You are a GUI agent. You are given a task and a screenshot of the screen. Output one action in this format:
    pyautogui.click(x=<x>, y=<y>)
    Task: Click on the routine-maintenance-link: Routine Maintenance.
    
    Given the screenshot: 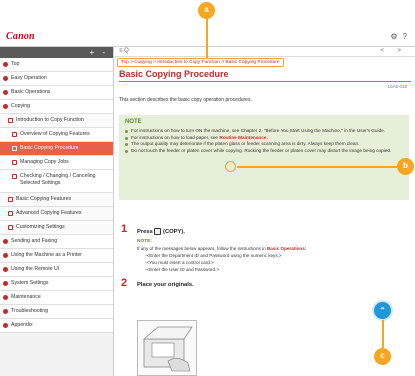 What is the action you would take?
    pyautogui.click(x=243, y=137)
    